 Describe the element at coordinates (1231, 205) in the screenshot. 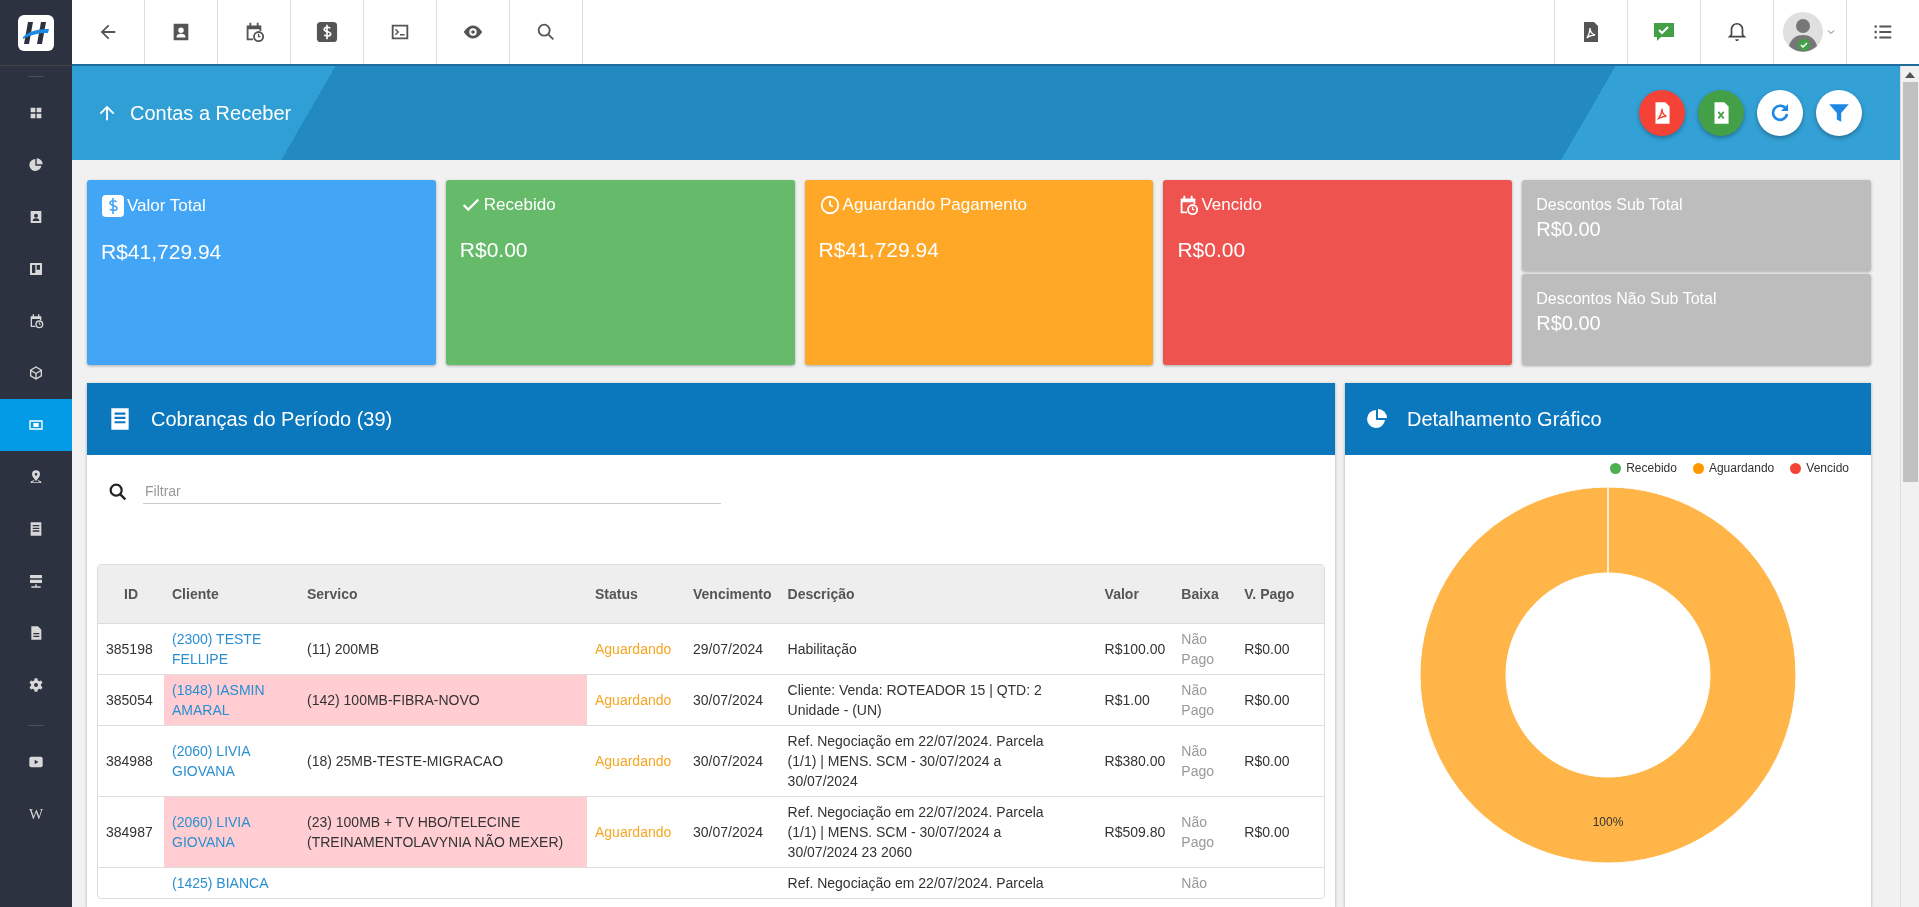

I see `card-label: Vencido` at that location.